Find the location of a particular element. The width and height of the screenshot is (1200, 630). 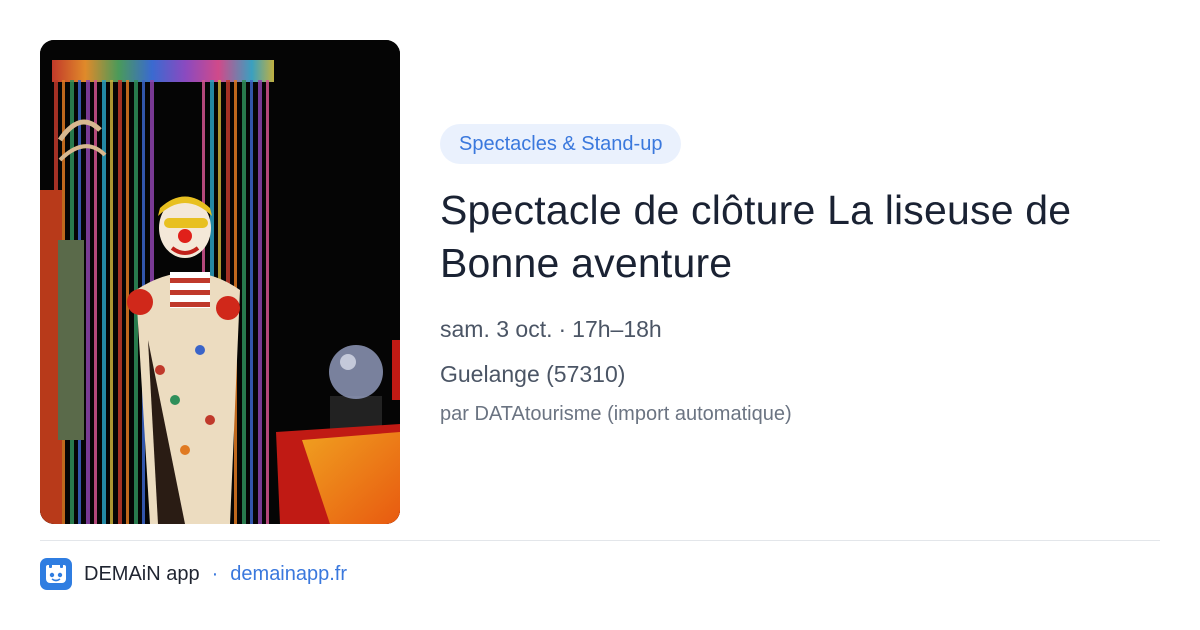

category-tag: Spectacles & Stand-up is located at coordinates (561, 144).